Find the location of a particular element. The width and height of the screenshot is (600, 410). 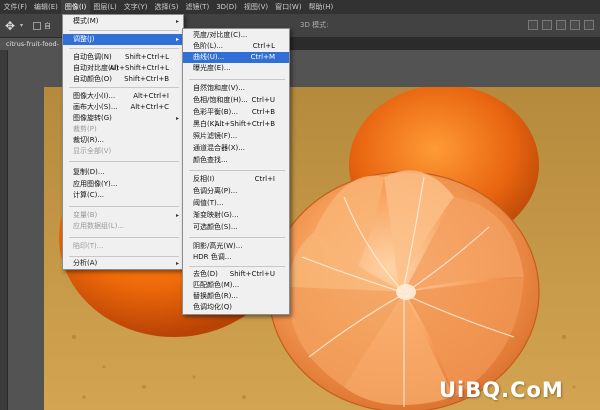

image-menu-item-mode: 模式(M) ▸ is located at coordinates (123, 21).